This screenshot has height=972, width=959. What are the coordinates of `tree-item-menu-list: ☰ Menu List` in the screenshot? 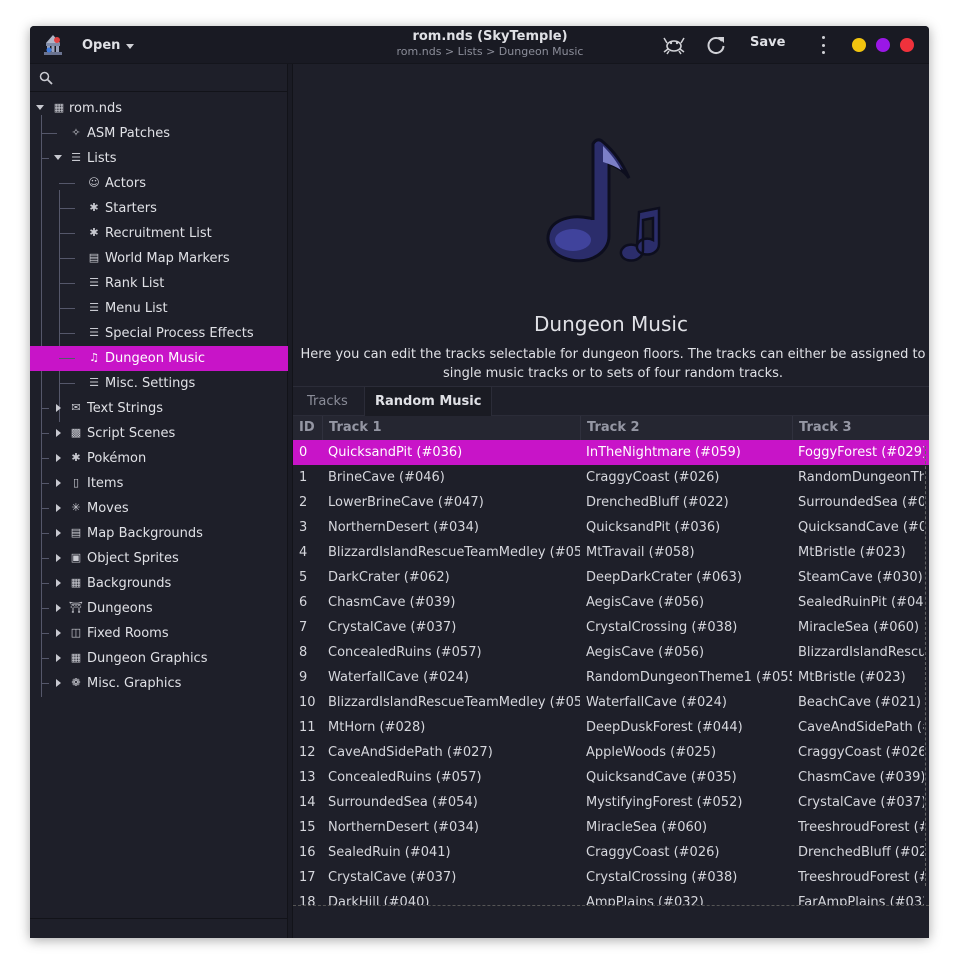 It's located at (159, 308).